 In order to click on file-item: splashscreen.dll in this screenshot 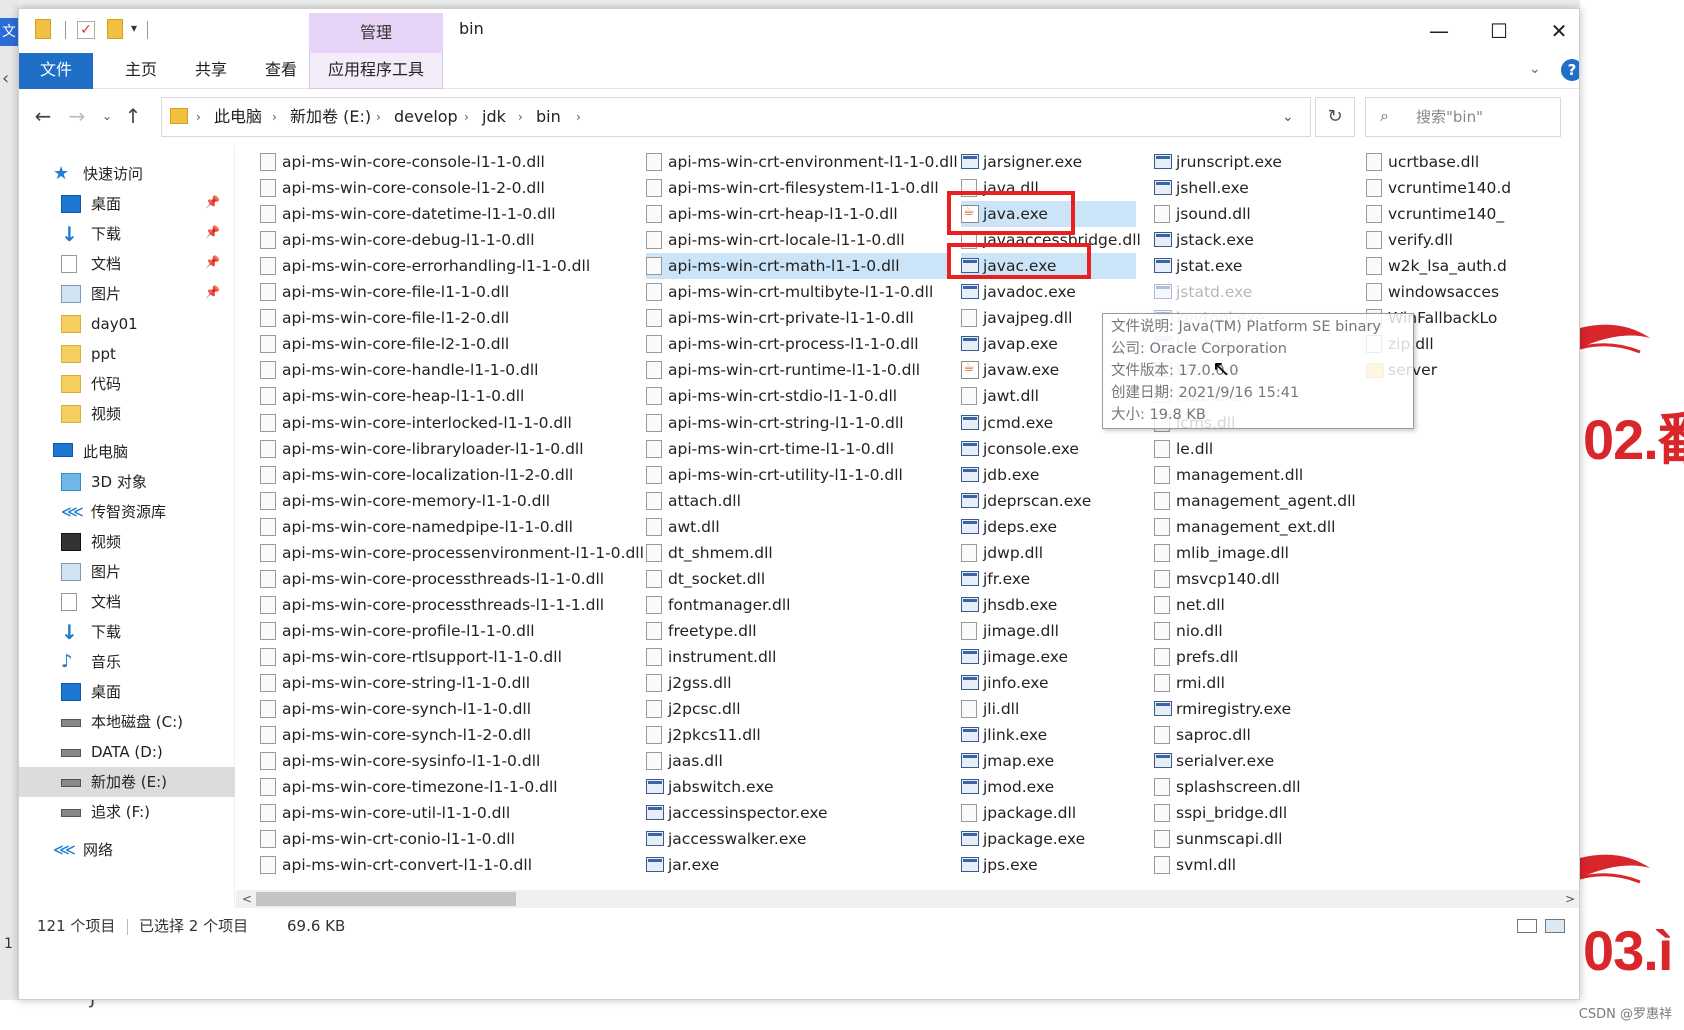, I will do `click(1256, 787)`.